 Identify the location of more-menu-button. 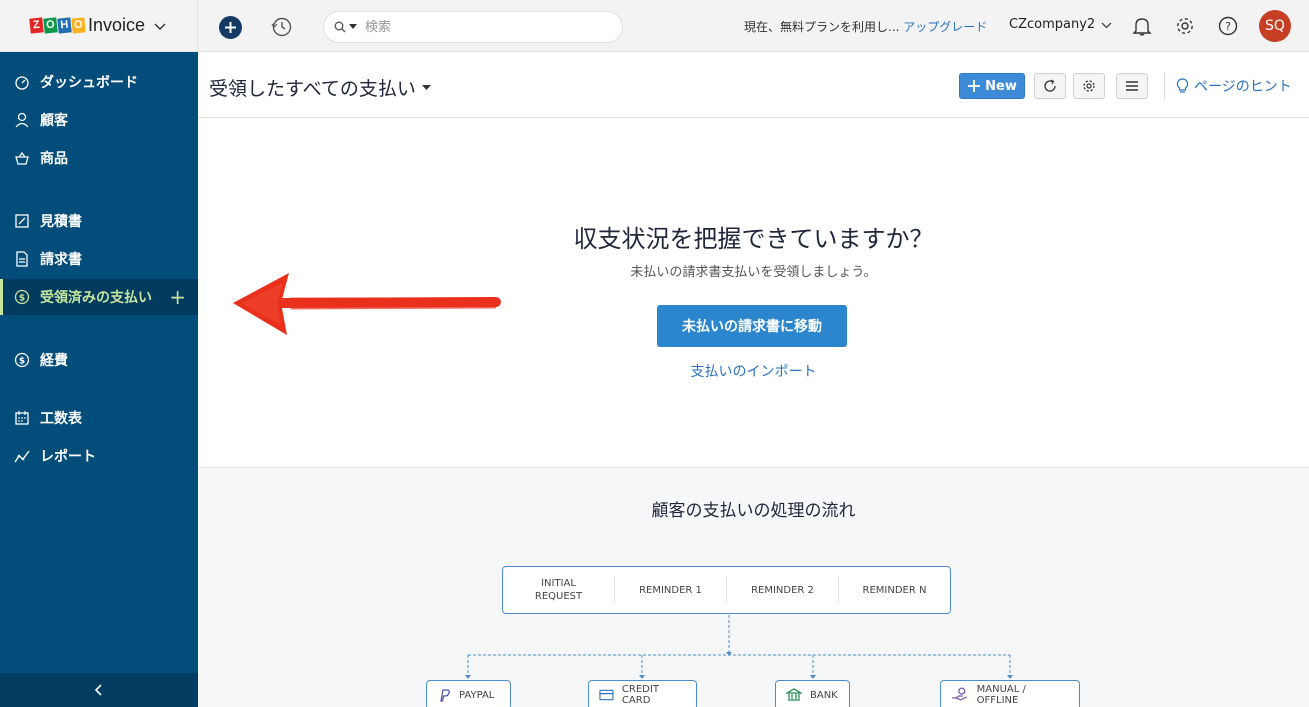
(1132, 86).